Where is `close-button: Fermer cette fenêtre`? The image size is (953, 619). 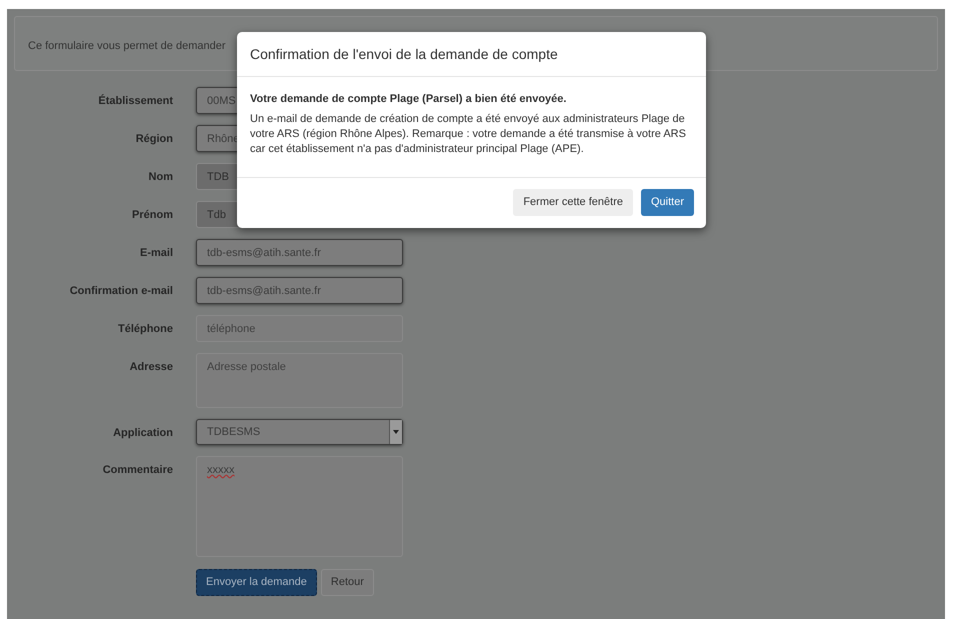
close-button: Fermer cette fenêtre is located at coordinates (573, 202).